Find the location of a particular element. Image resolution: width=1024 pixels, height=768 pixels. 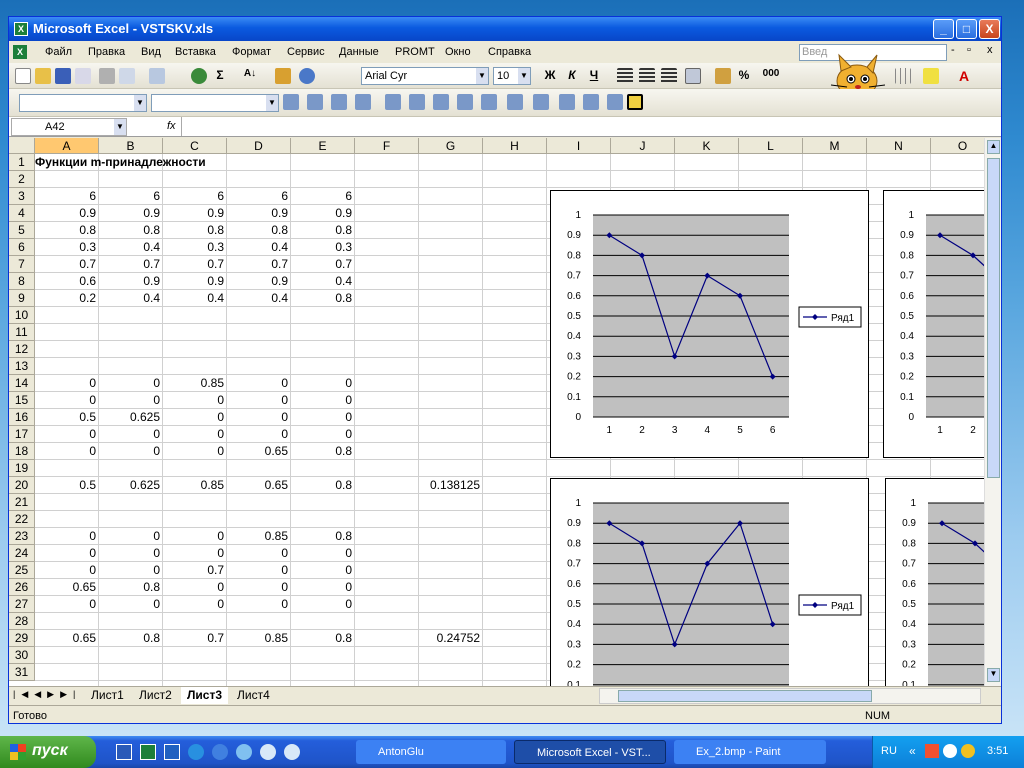

cell: 0.2 is located at coordinates (67, 298).